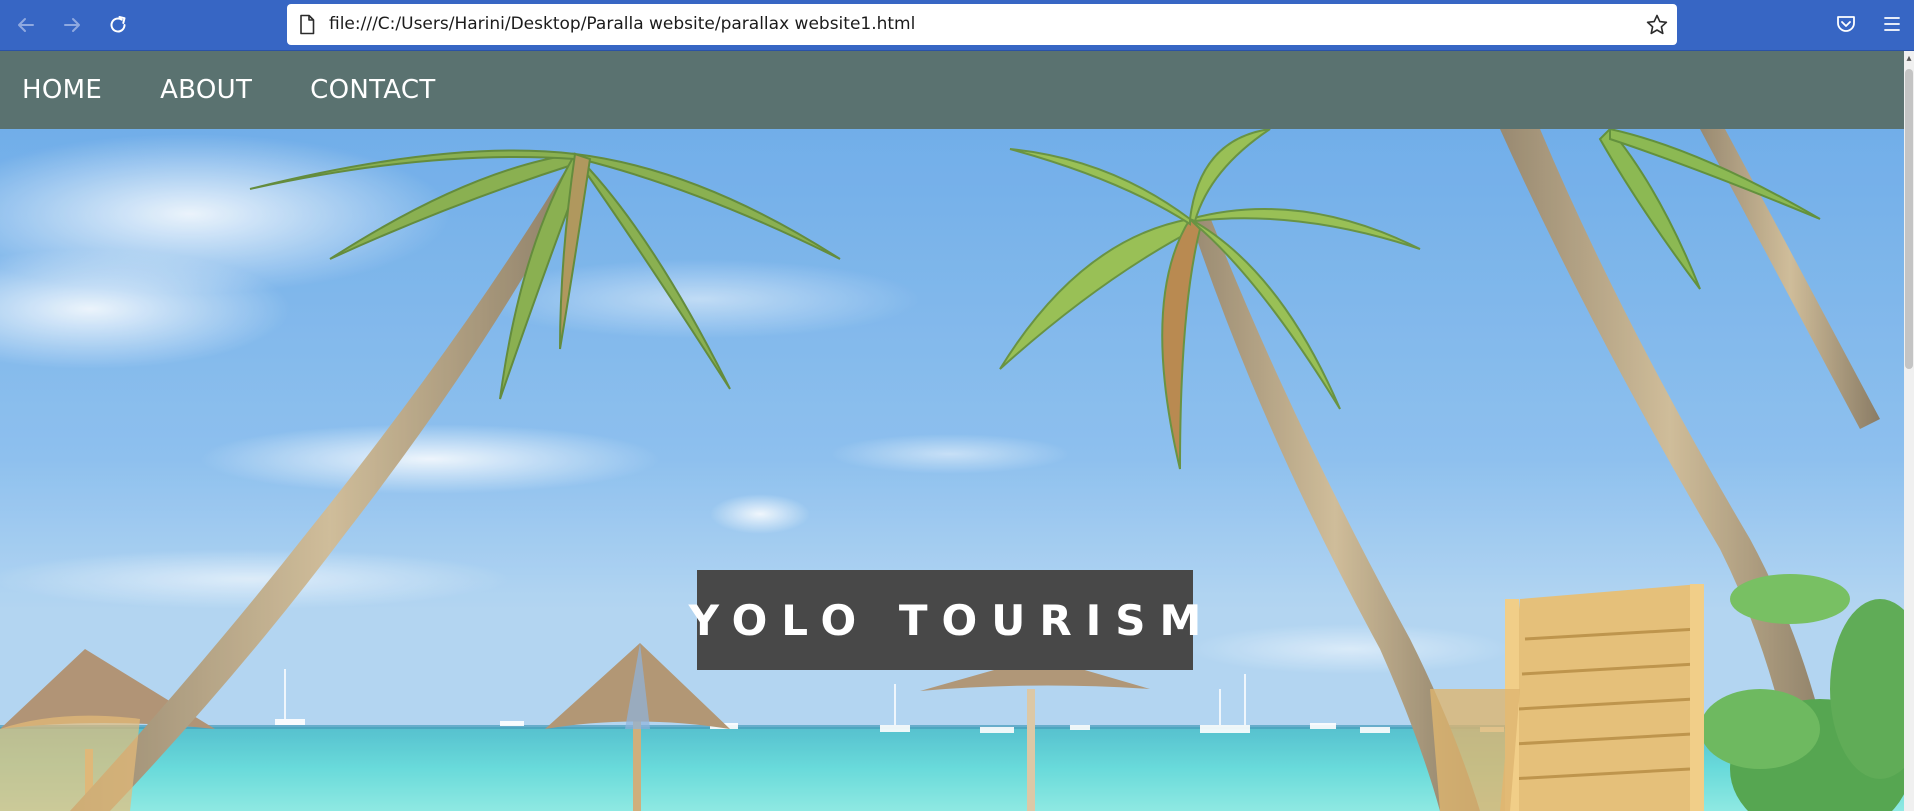 The height and width of the screenshot is (811, 1914). Describe the element at coordinates (62, 90) in the screenshot. I see `nav-home-link: HOME` at that location.